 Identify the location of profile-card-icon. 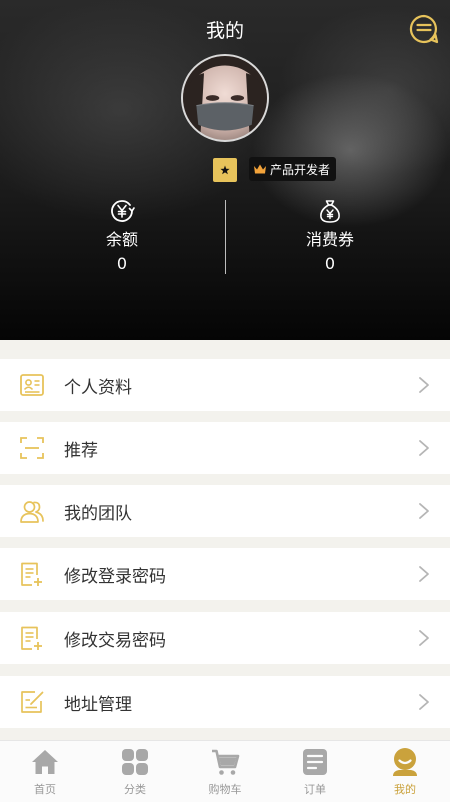
(32, 385).